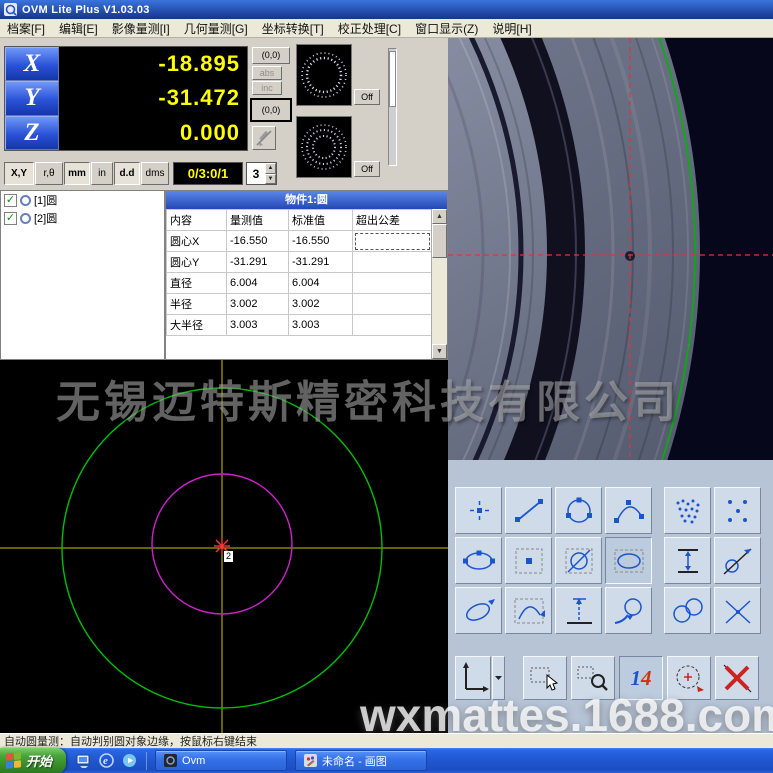 The image size is (773, 773). What do you see at coordinates (78, 28) in the screenshot?
I see `menu-item-edit: 编辑[E]` at bounding box center [78, 28].